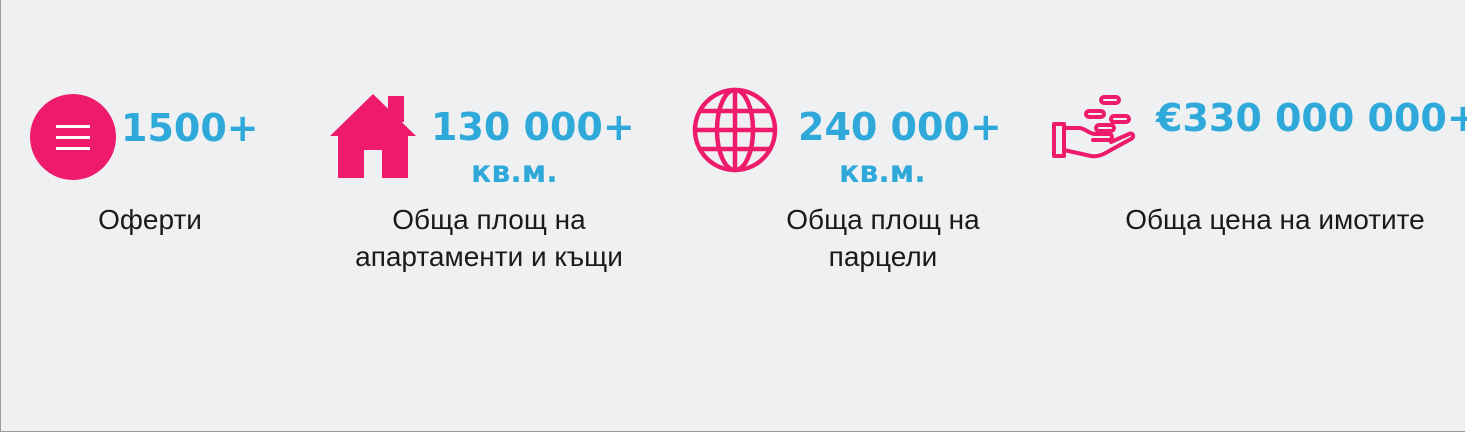  Describe the element at coordinates (533, 127) in the screenshot. I see `stat-value: 130 000+` at that location.